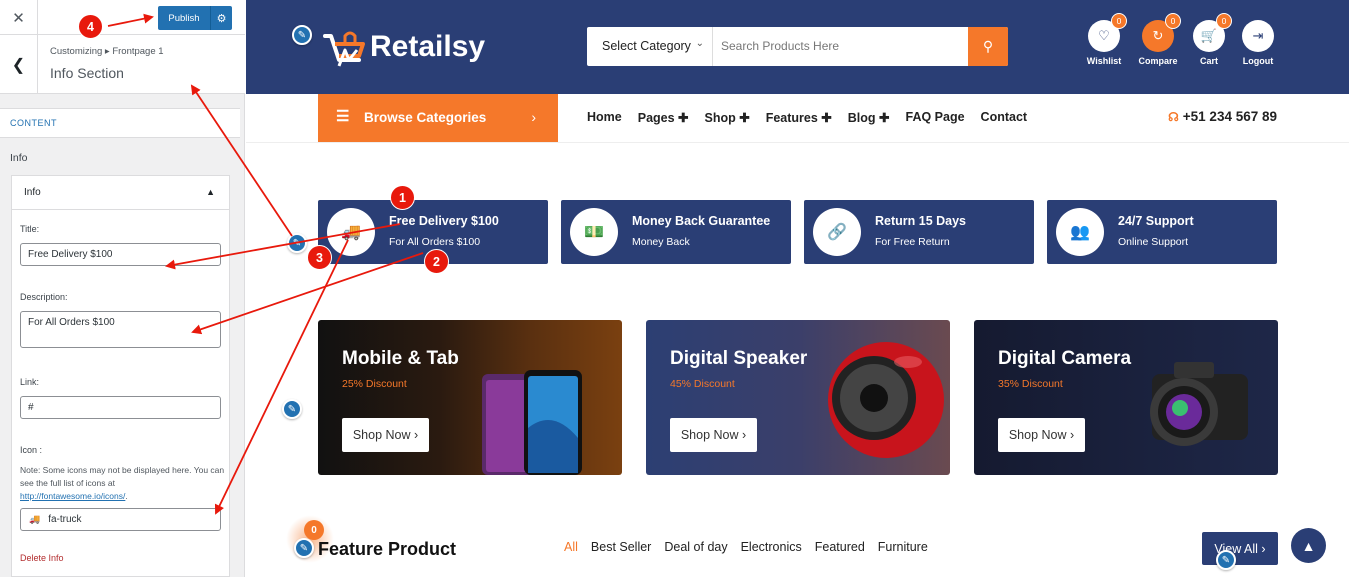 Image resolution: width=1349 pixels, height=577 pixels. What do you see at coordinates (1229, 116) in the screenshot?
I see `phone-text: +51 234 567 89` at bounding box center [1229, 116].